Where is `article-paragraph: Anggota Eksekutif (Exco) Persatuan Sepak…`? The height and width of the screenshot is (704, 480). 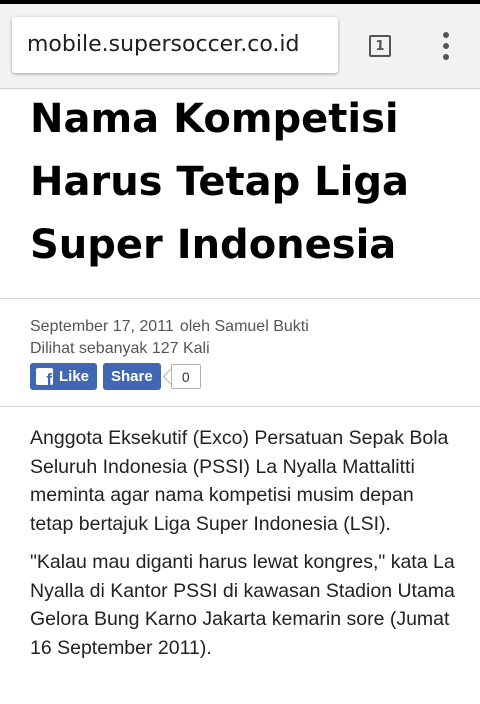 article-paragraph: Anggota Eksekutif (Exco) Persatuan Sepak… is located at coordinates (239, 481).